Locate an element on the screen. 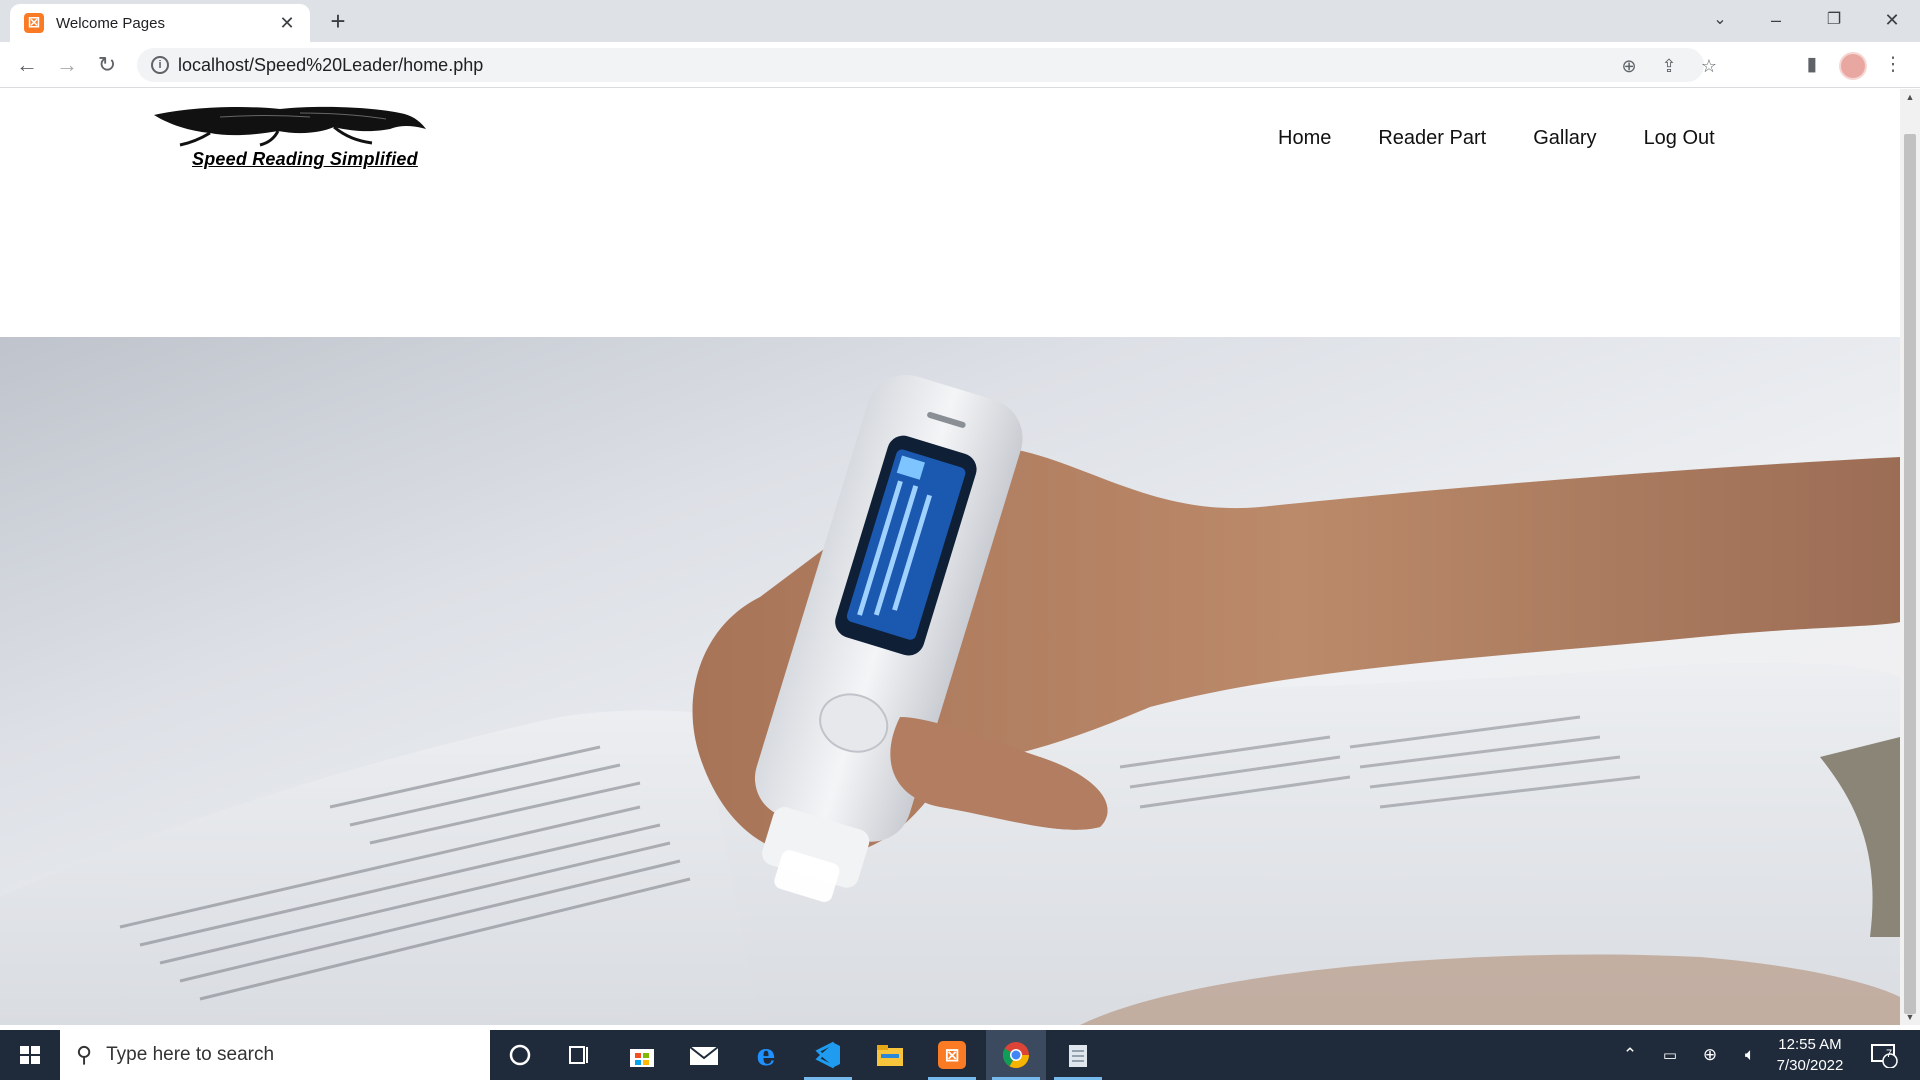 The image size is (1920, 1085). task-view-icon is located at coordinates (580, 1055).